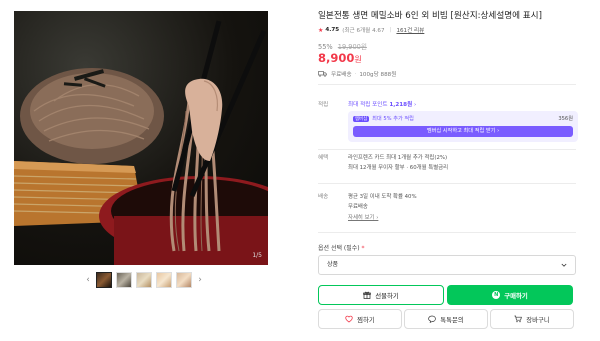 The height and width of the screenshot is (341, 600). Describe the element at coordinates (367, 295) in the screenshot. I see `gift-icon` at that location.